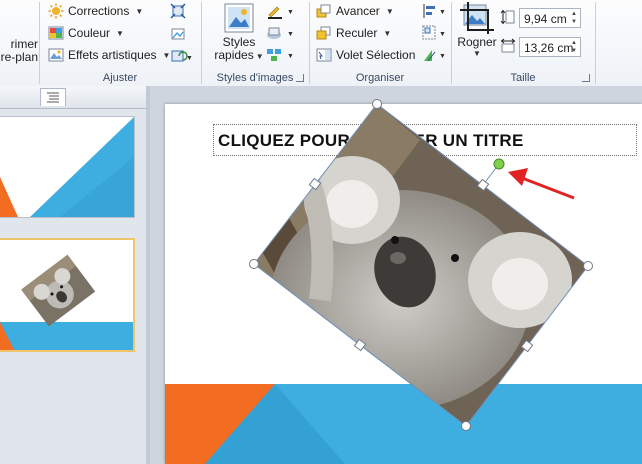  Describe the element at coordinates (377, 104) in the screenshot. I see `resize-handle-top` at that location.